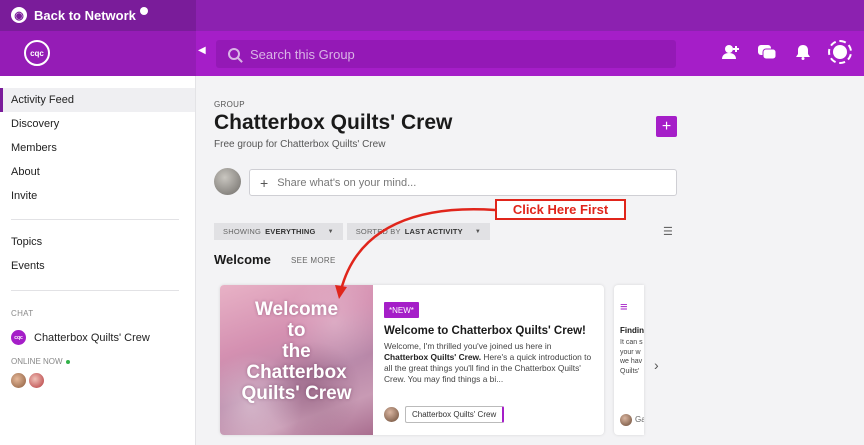 The width and height of the screenshot is (864, 445). Describe the element at coordinates (296, 351) in the screenshot. I see `card-image-text: Welcome to the Chatterbox Quilts' Crew` at that location.